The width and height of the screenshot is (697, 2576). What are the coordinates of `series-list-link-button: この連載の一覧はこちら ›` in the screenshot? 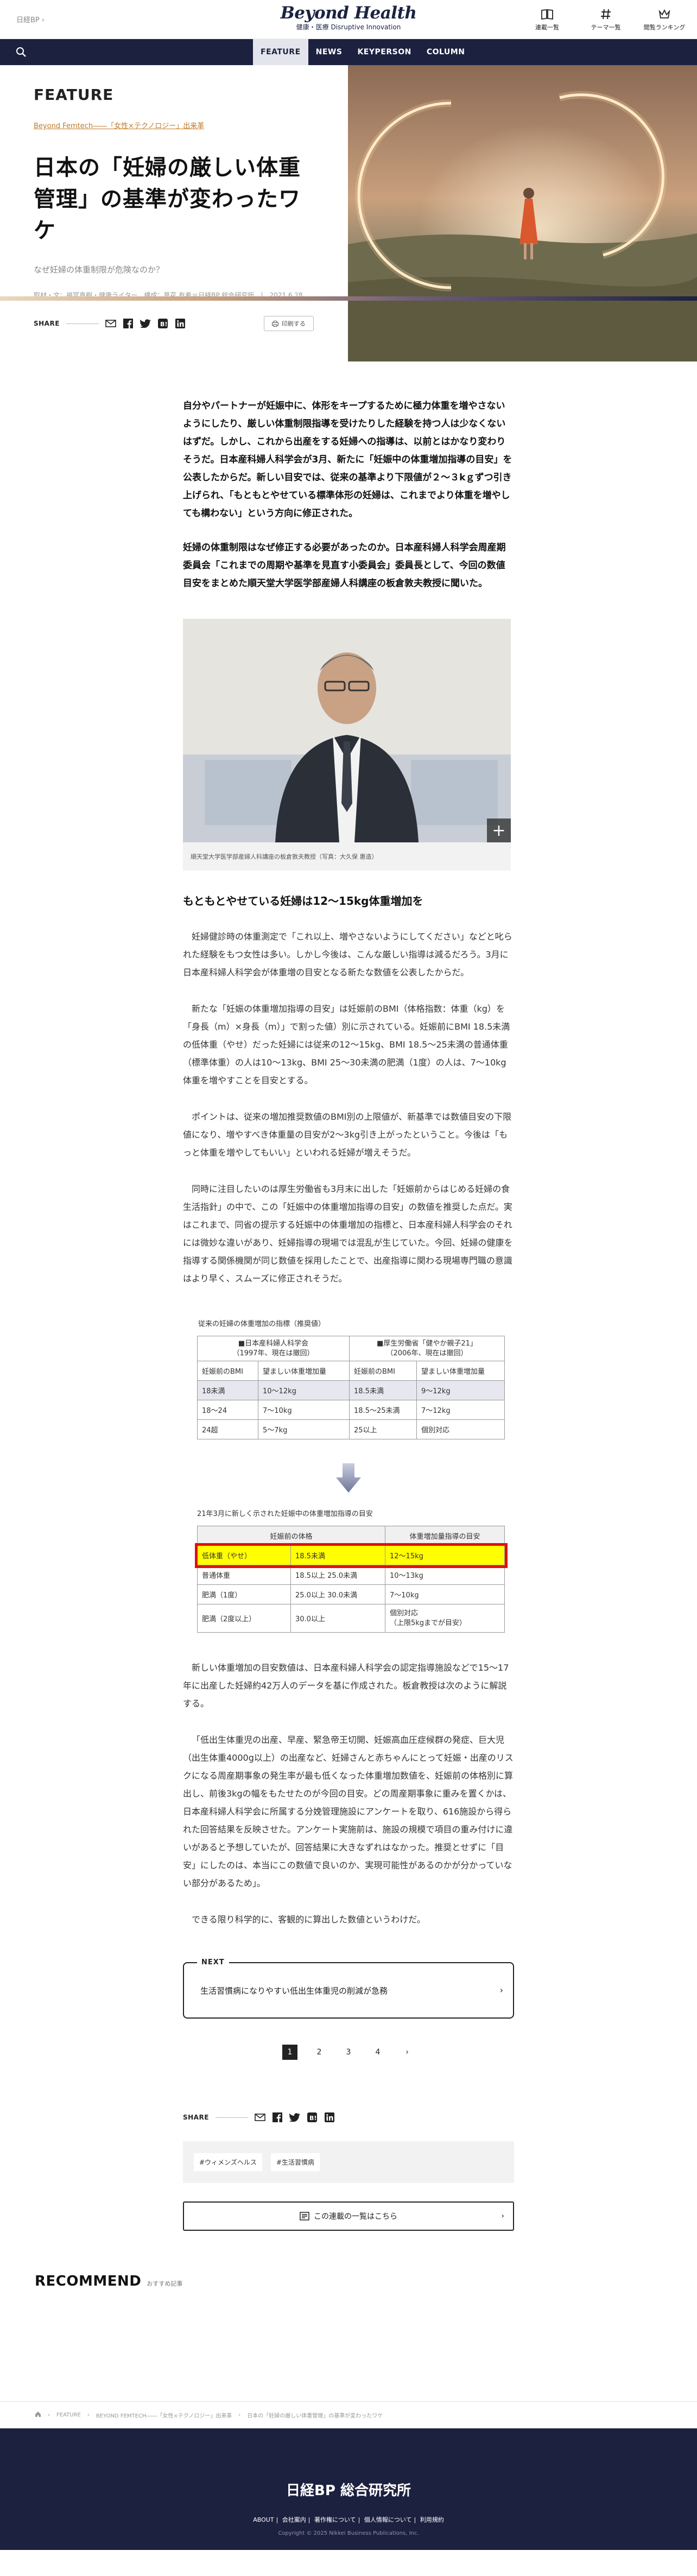 It's located at (348, 2216).